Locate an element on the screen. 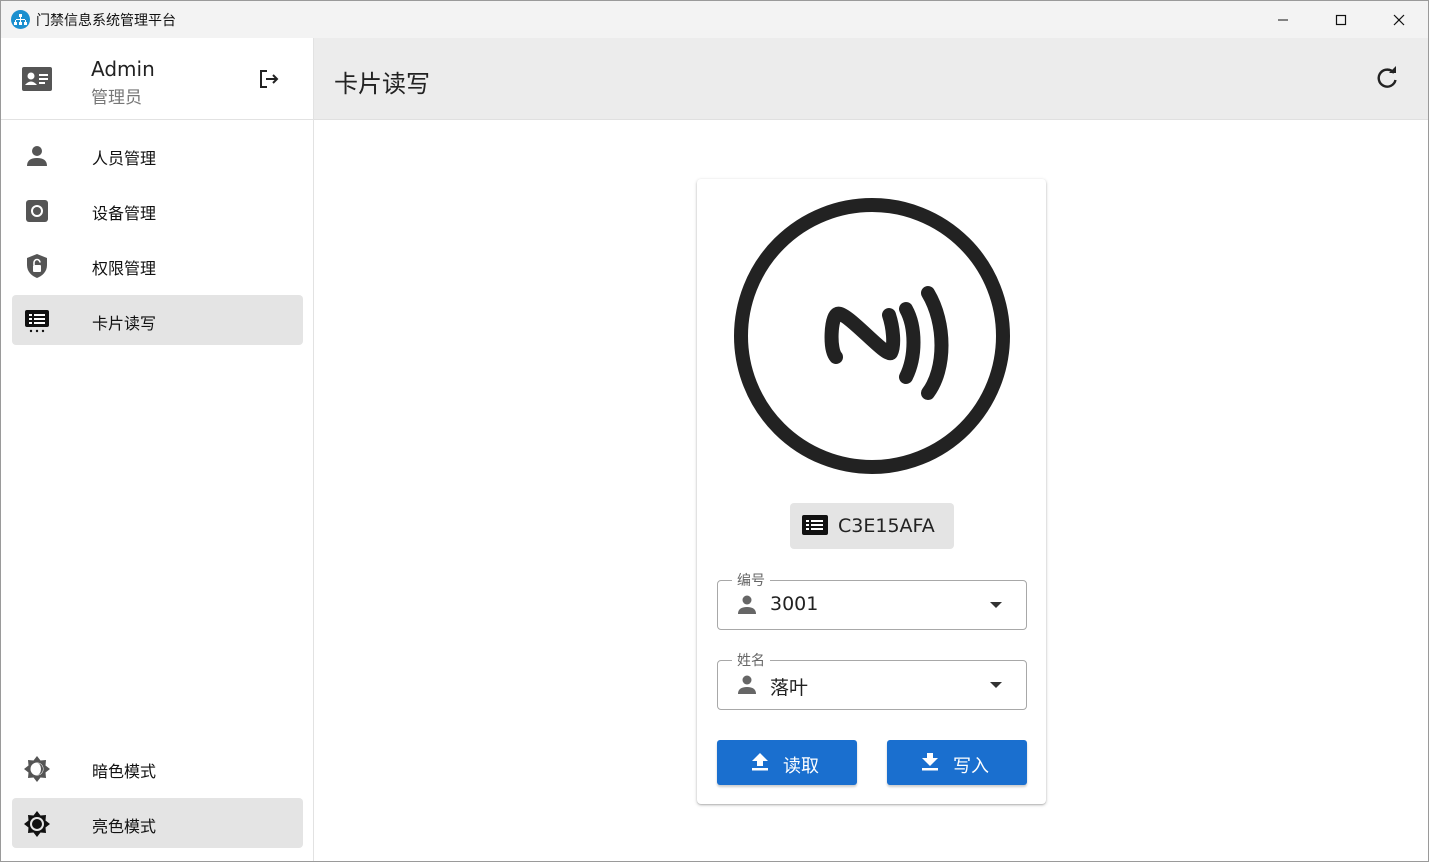 The image size is (1429, 862). dark-mode-option: 暗色模式 is located at coordinates (157, 768).